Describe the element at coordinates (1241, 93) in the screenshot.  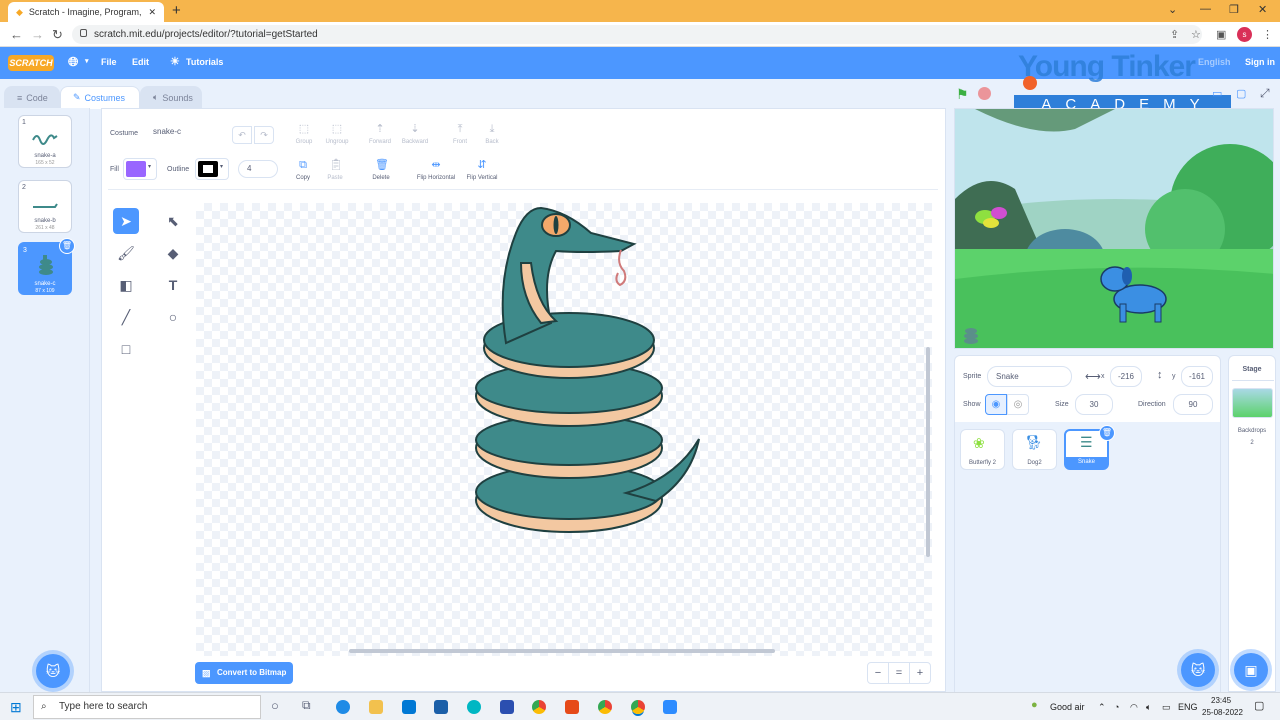
I see `large-stage-icon: ▢` at that location.